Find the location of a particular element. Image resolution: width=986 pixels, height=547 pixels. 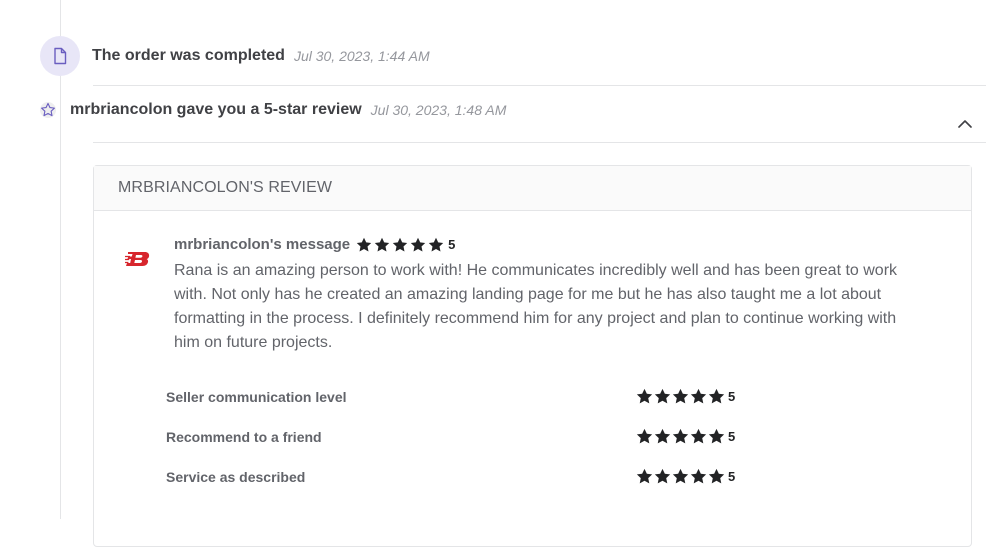

rating-label: Service as described is located at coordinates (236, 476).